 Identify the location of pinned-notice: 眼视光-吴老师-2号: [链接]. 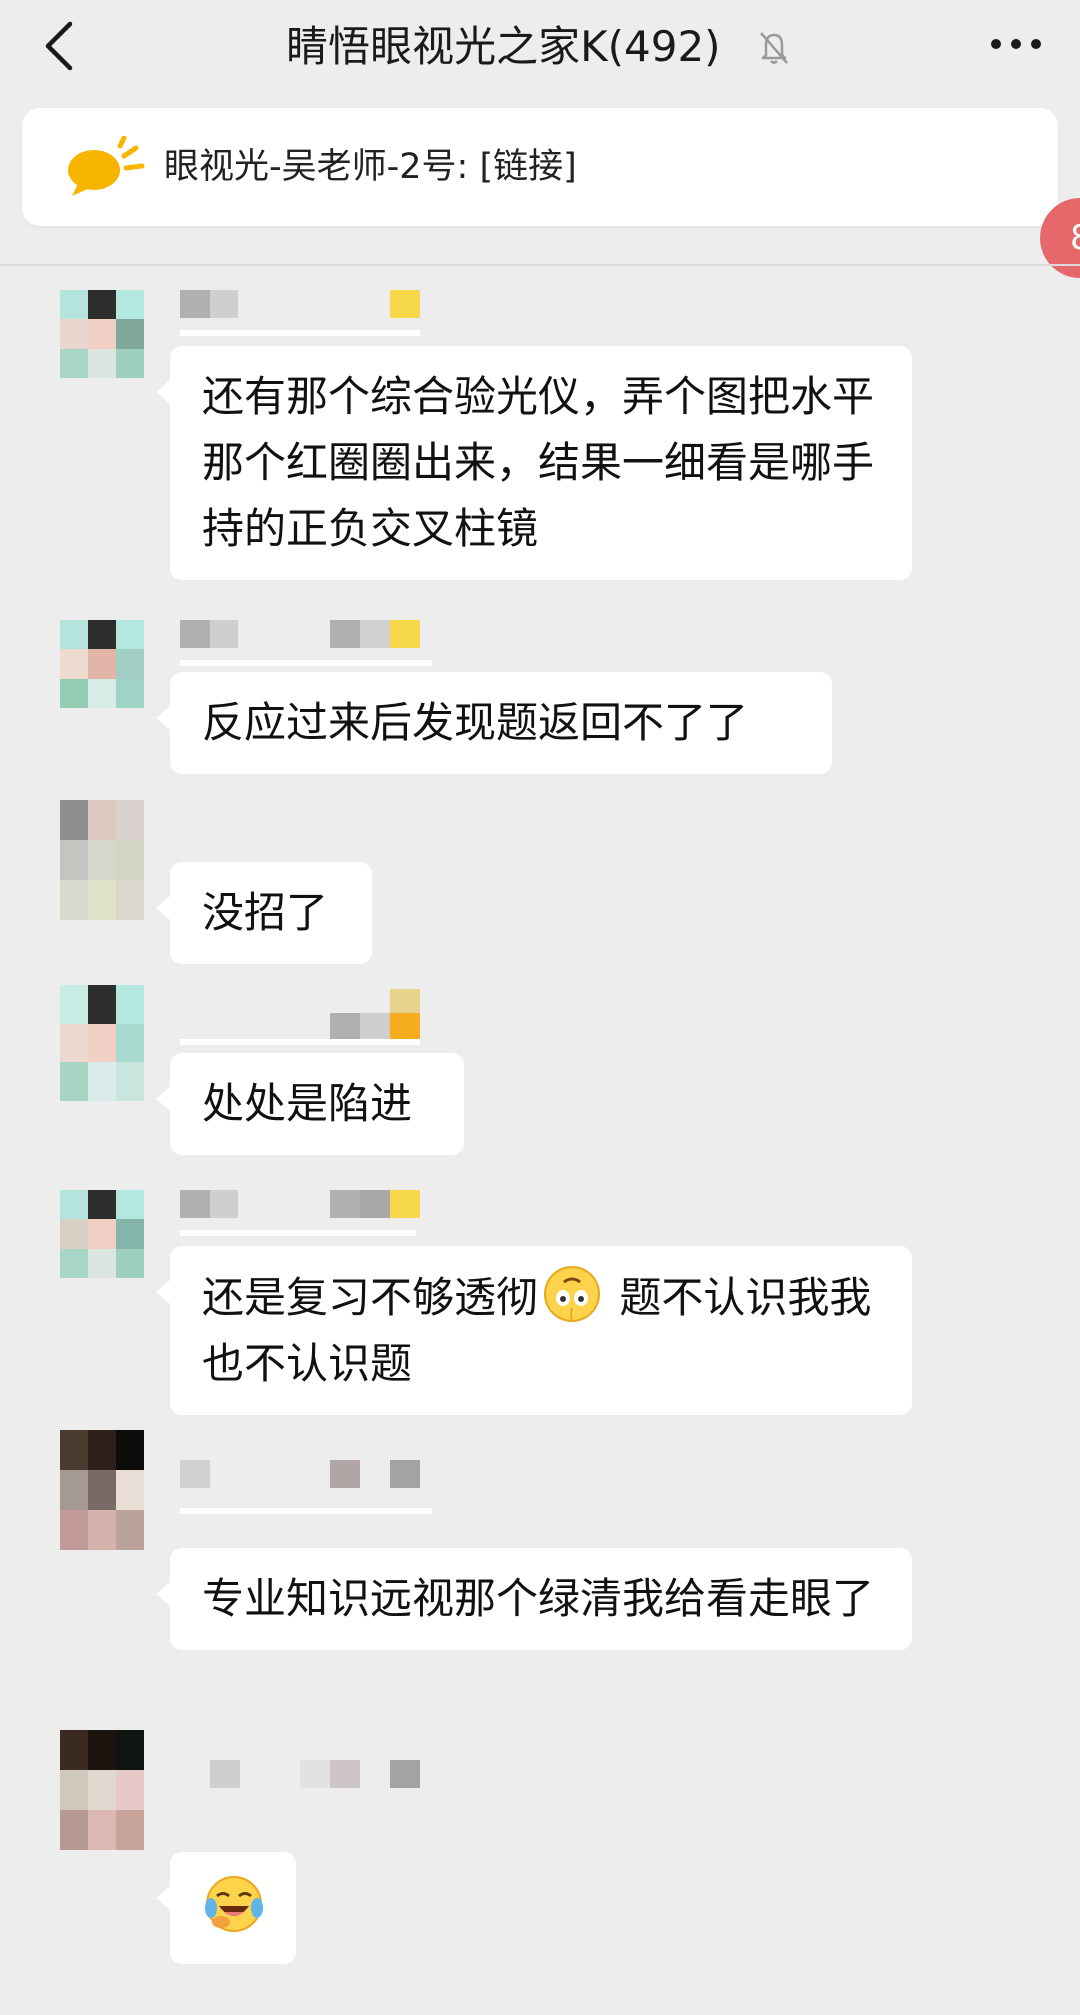
(540, 167).